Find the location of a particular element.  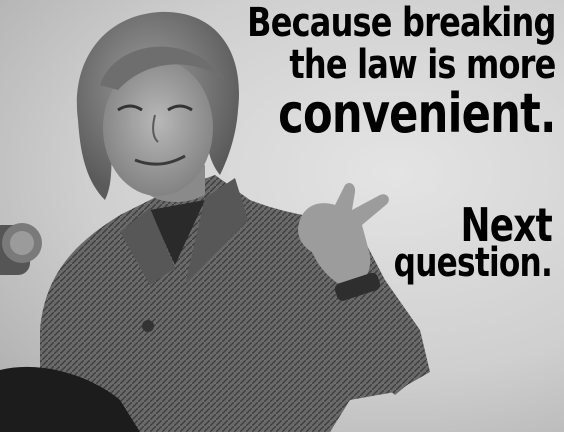

microphone is located at coordinates (21, 249).